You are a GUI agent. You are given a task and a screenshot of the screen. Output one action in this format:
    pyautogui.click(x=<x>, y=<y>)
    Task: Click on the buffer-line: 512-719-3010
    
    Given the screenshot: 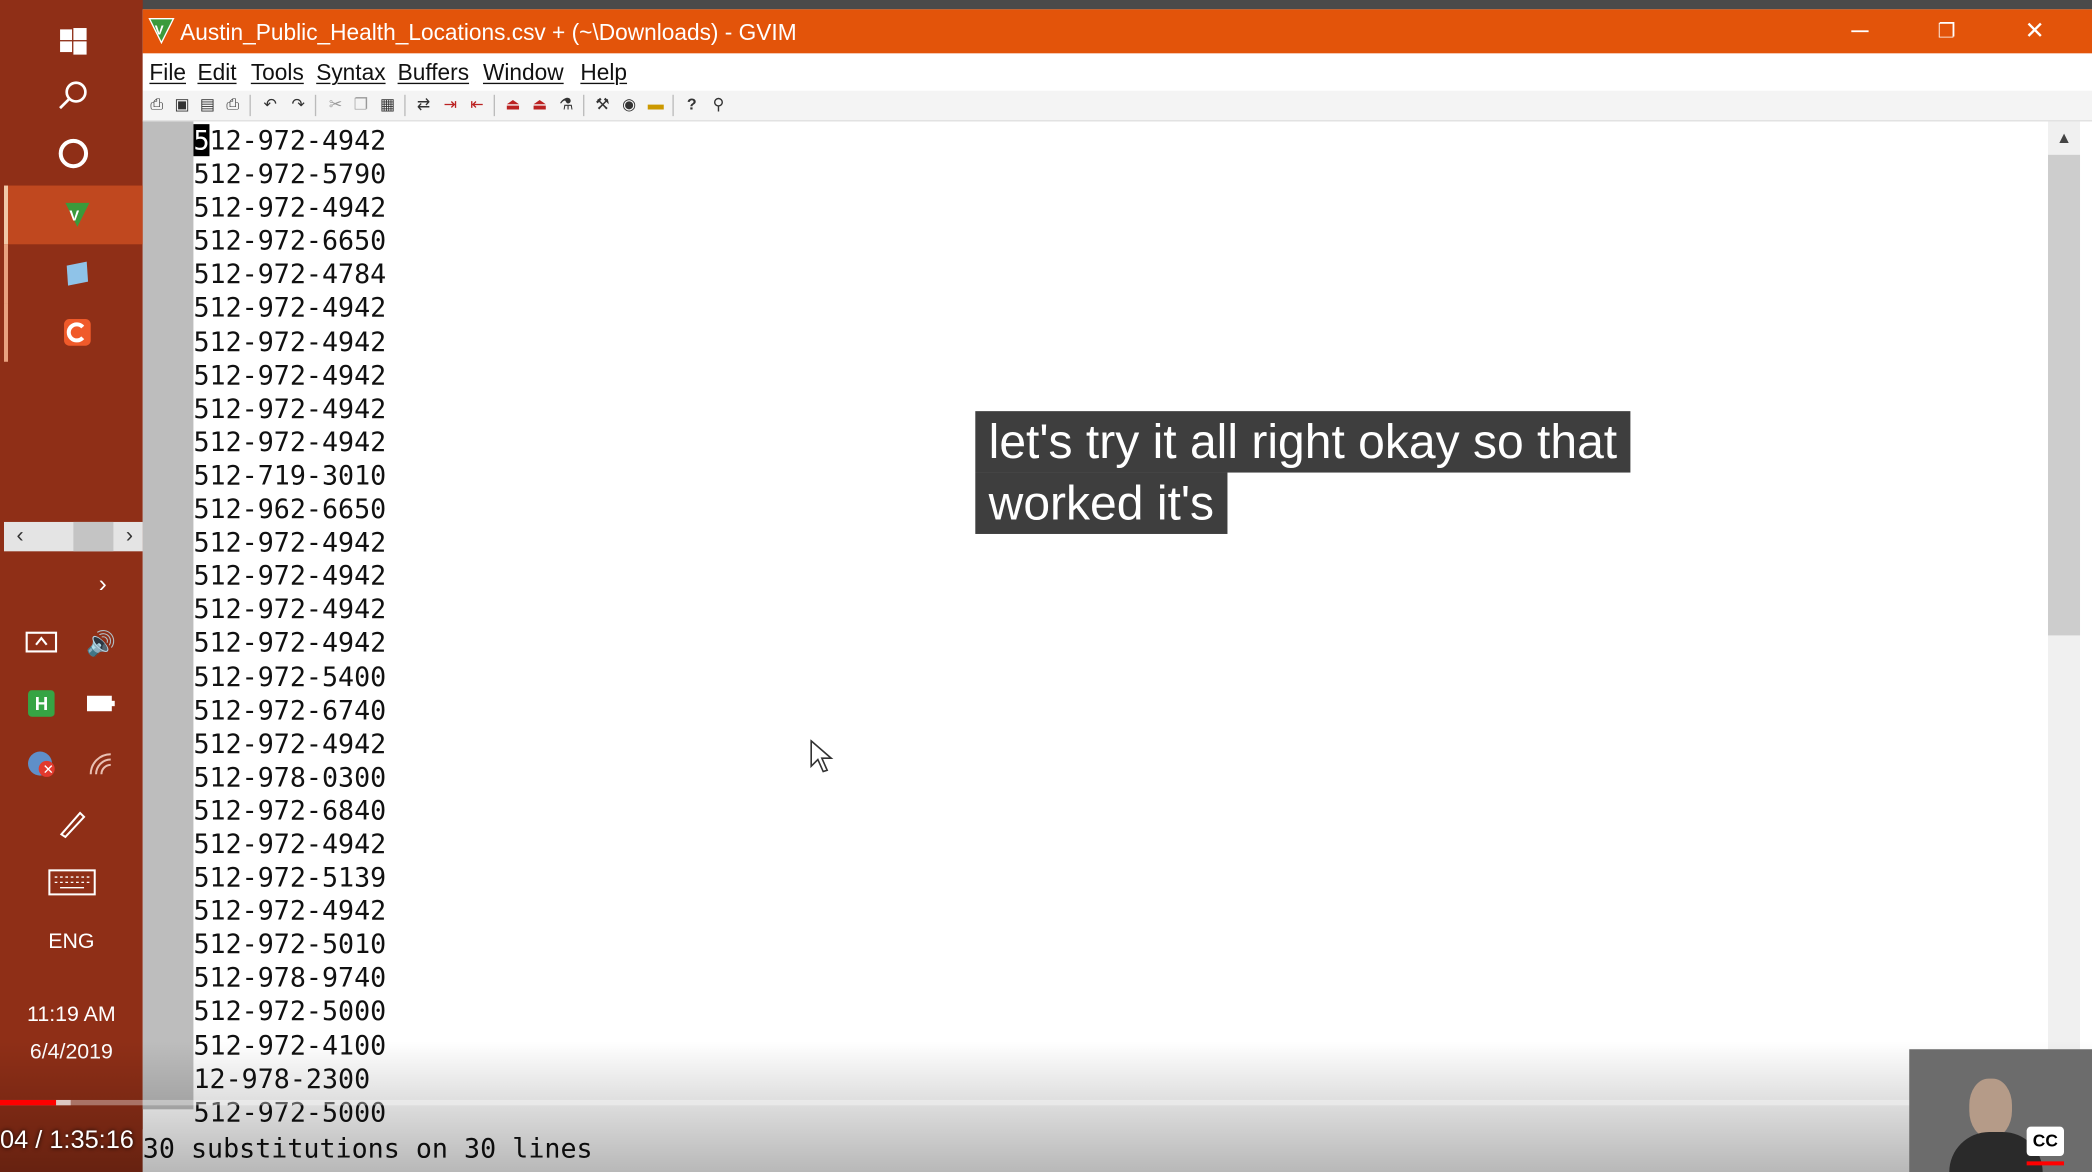 What is the action you would take?
    pyautogui.click(x=290, y=475)
    